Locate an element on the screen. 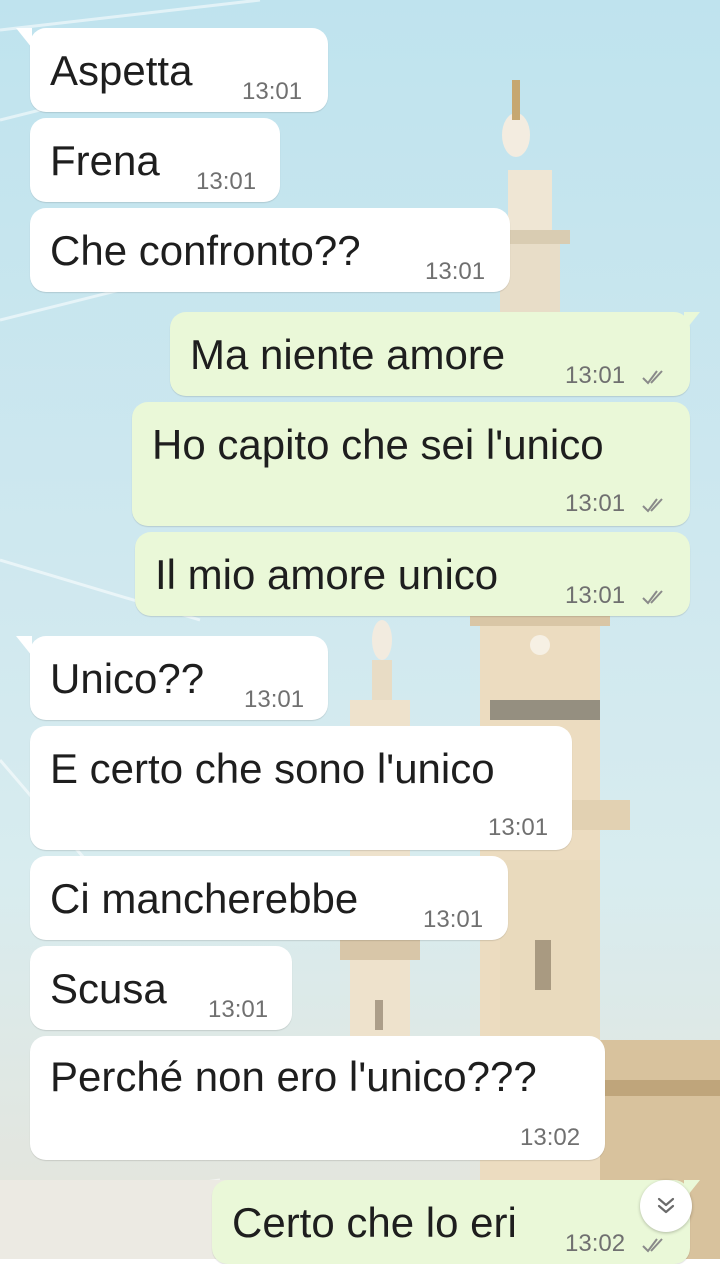 Image resolution: width=720 pixels, height=1264 pixels. double-chevron-down-icon is located at coordinates (666, 1205).